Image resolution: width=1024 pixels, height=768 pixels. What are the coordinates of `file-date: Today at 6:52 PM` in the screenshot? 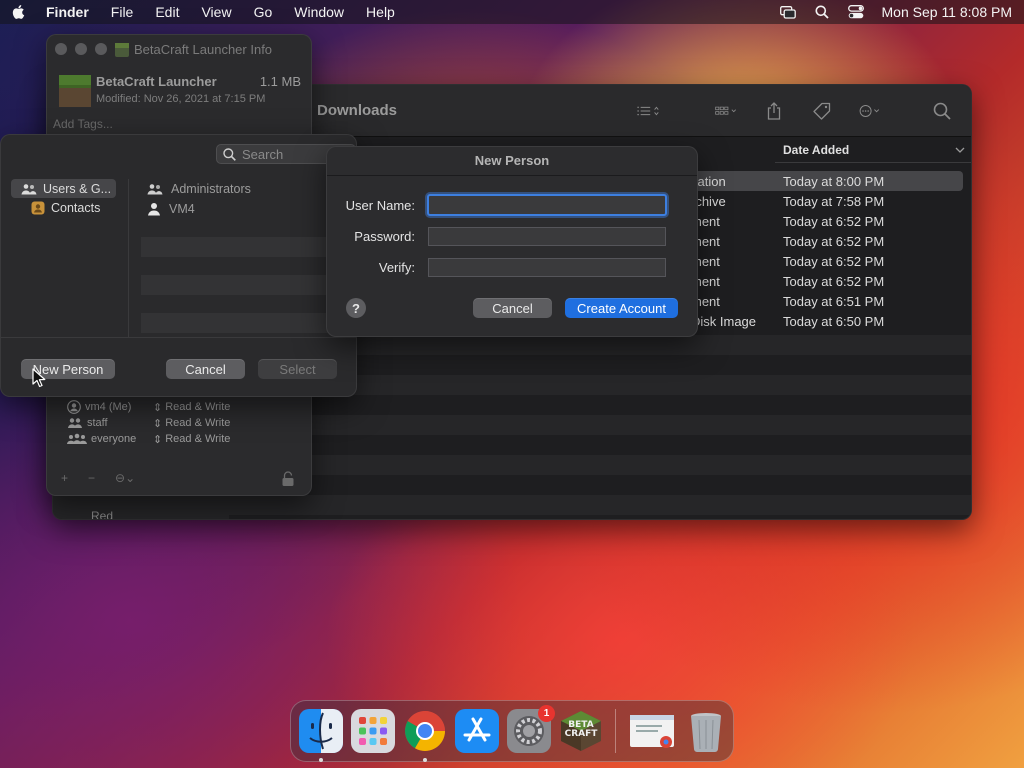 It's located at (834, 281).